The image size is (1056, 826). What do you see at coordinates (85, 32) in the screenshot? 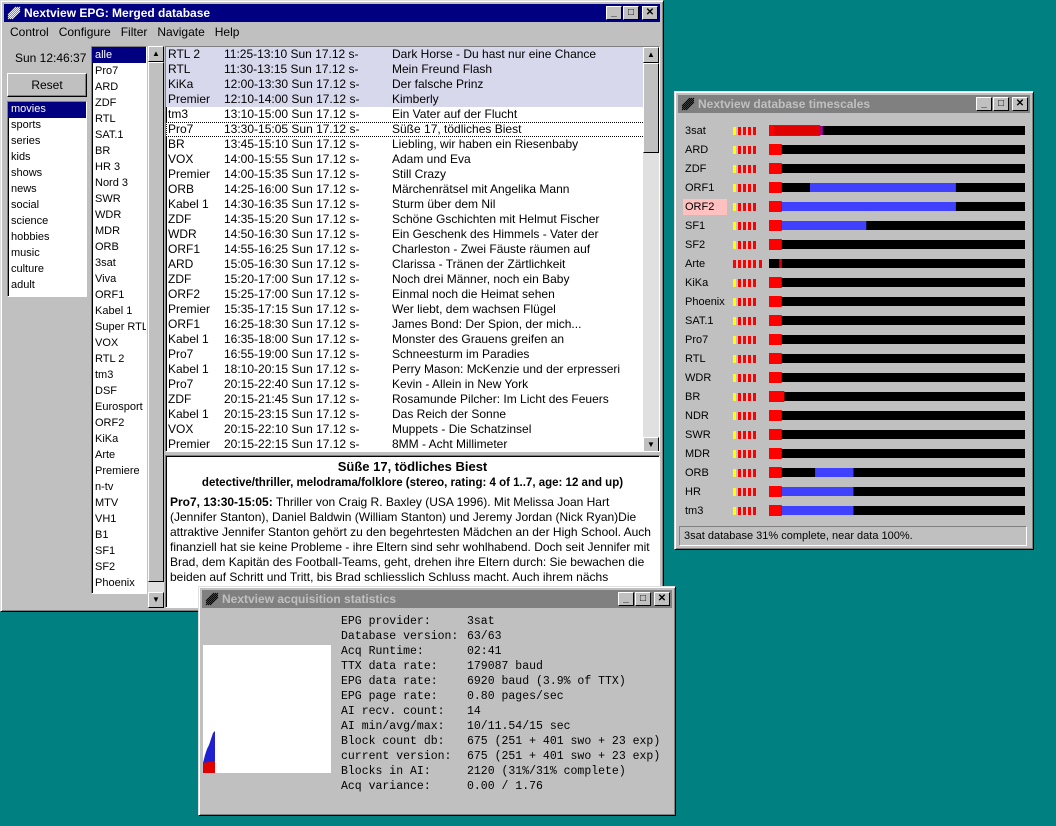
I see `menu-configure: Configure` at bounding box center [85, 32].